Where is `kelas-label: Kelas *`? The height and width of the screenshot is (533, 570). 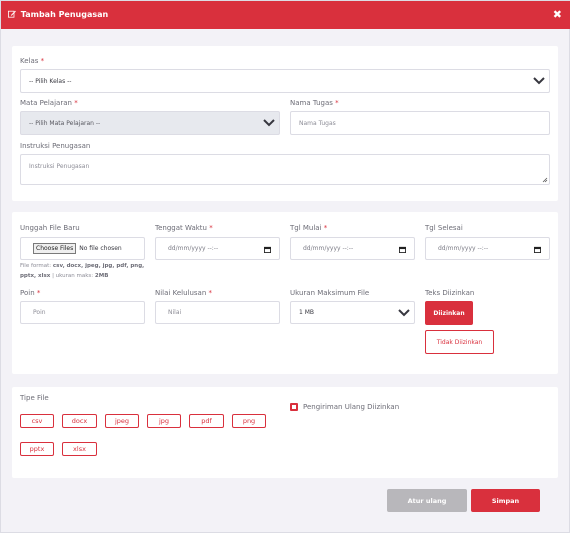 kelas-label: Kelas * is located at coordinates (32, 61).